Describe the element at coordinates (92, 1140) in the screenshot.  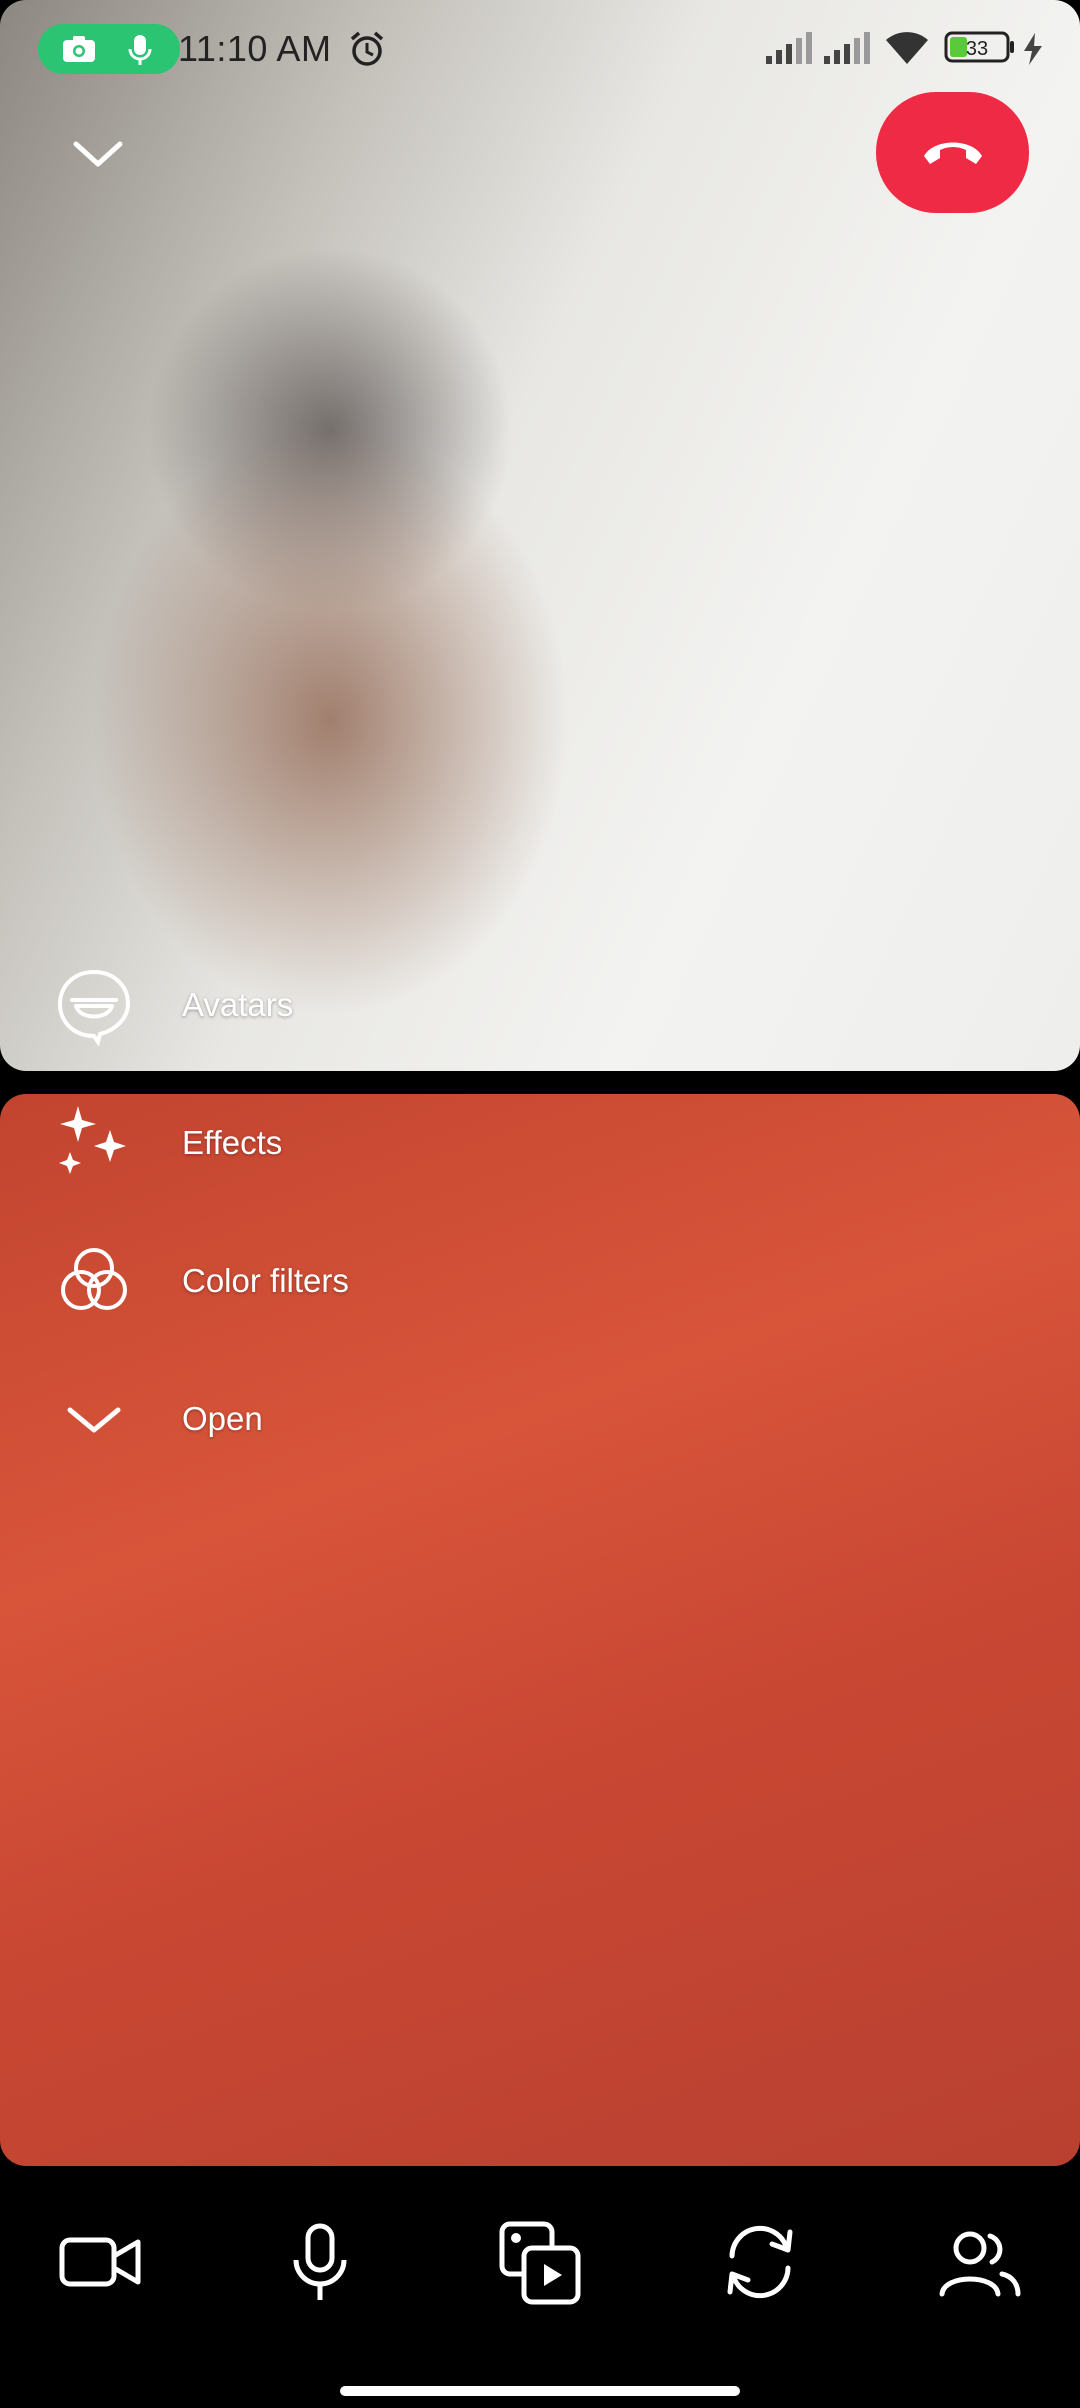
I see `sparkles-icon` at that location.